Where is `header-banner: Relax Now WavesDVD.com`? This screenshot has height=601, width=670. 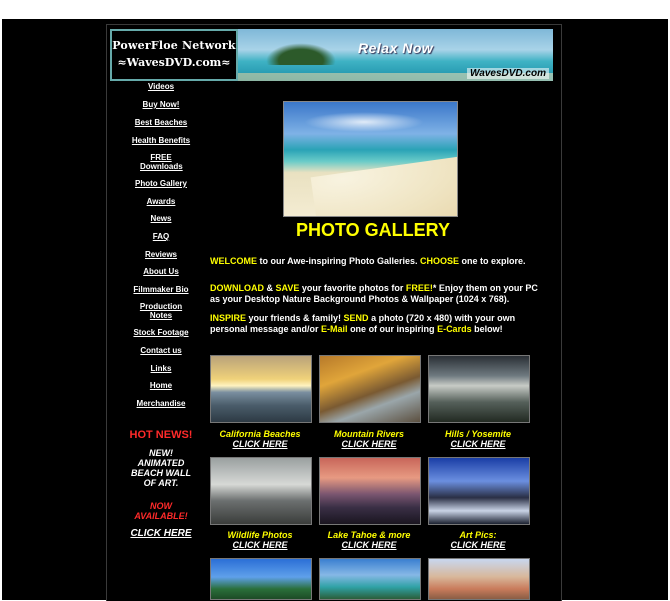
header-banner: Relax Now WavesDVD.com is located at coordinates (395, 55).